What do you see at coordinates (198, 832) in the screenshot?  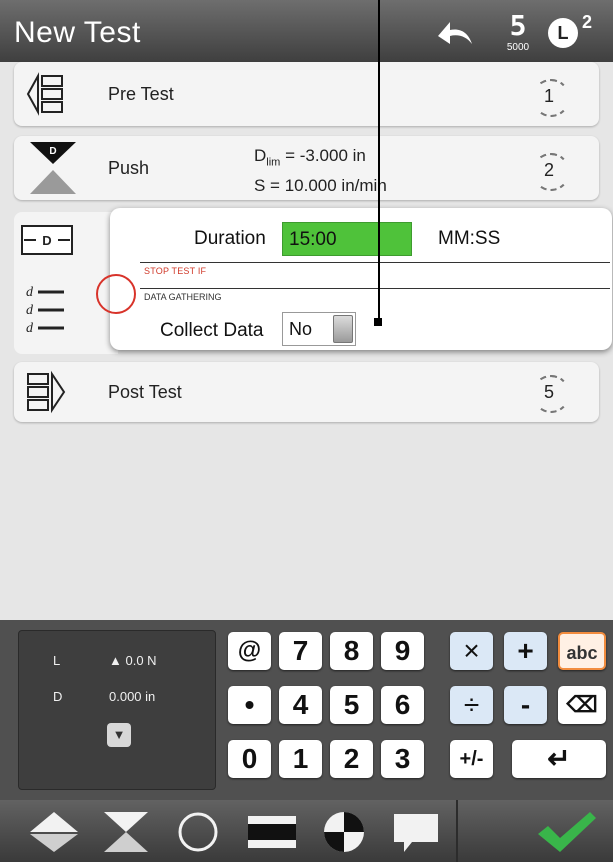 I see `cycle-icon` at bounding box center [198, 832].